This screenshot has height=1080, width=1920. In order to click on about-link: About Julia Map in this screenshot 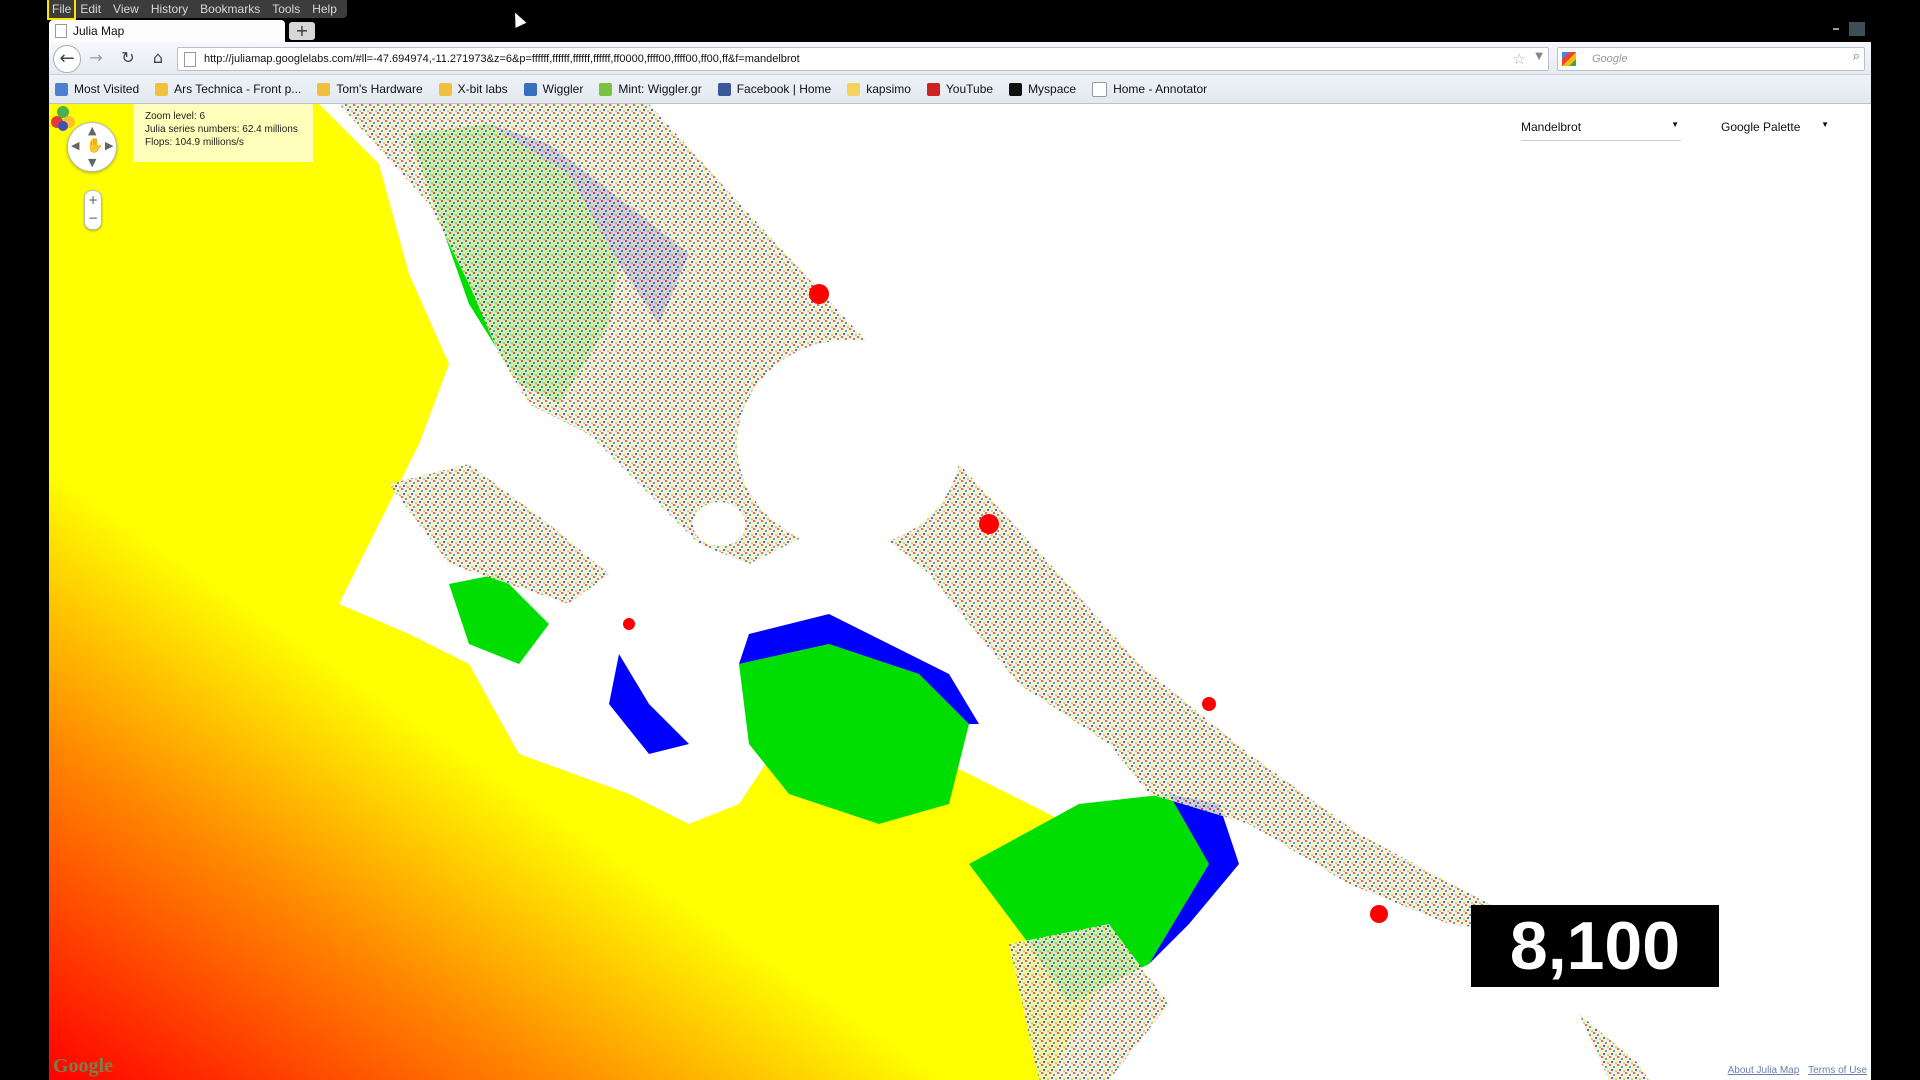, I will do `click(1764, 1070)`.